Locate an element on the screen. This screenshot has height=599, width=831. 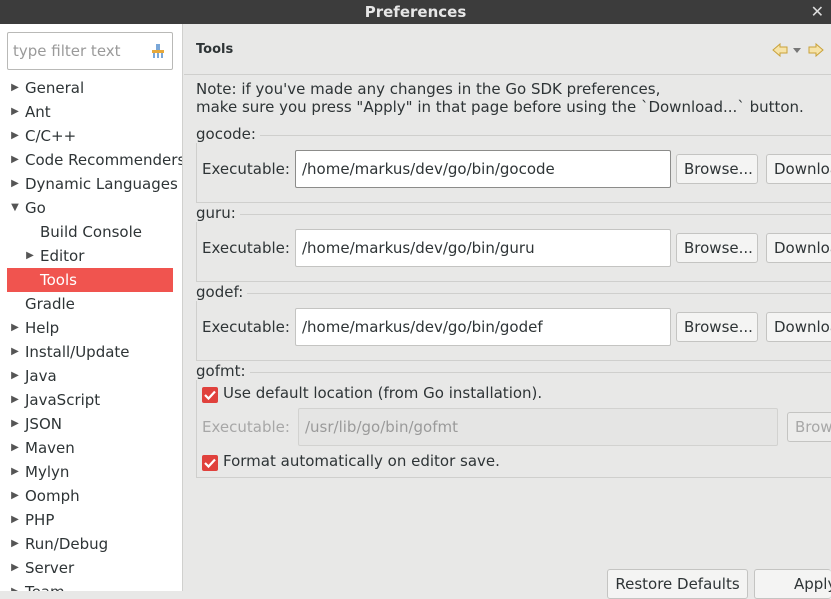
back-arrow-icon is located at coordinates (780, 50).